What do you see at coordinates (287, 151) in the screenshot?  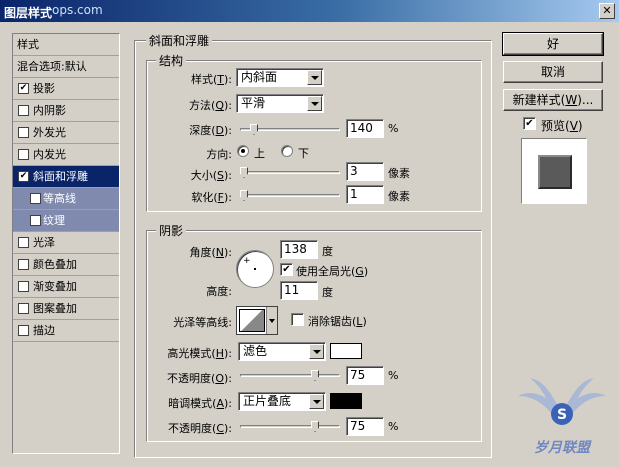 I see `direction-down-radio` at bounding box center [287, 151].